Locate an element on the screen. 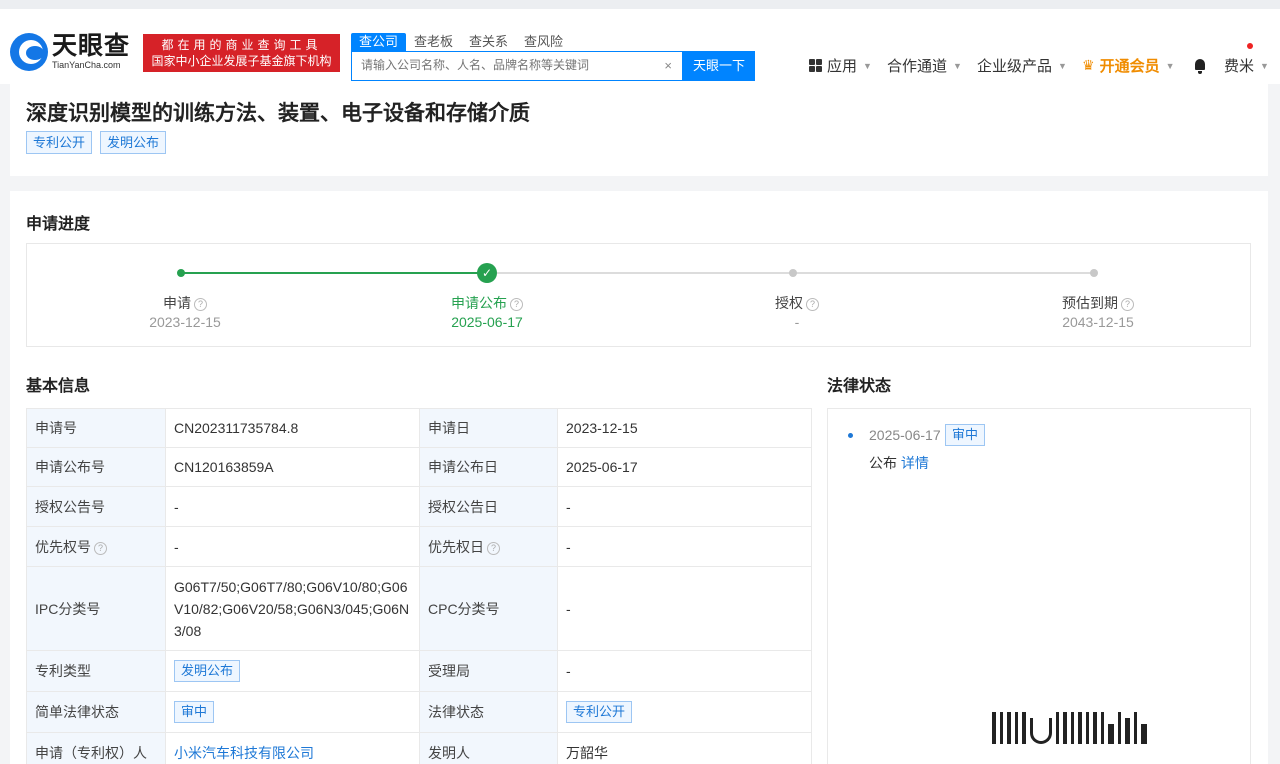  nav-enterprise: 企业级产品 ▼ is located at coordinates (1022, 65).